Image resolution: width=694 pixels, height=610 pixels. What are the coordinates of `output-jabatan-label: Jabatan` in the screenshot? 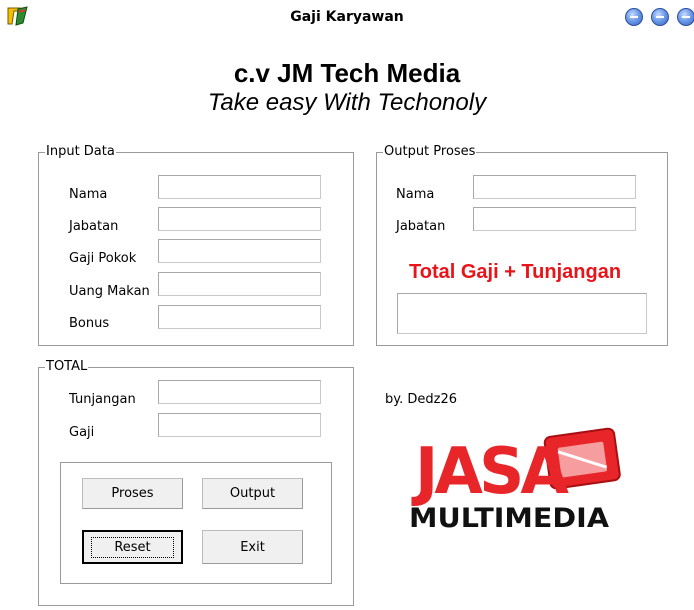 It's located at (421, 226).